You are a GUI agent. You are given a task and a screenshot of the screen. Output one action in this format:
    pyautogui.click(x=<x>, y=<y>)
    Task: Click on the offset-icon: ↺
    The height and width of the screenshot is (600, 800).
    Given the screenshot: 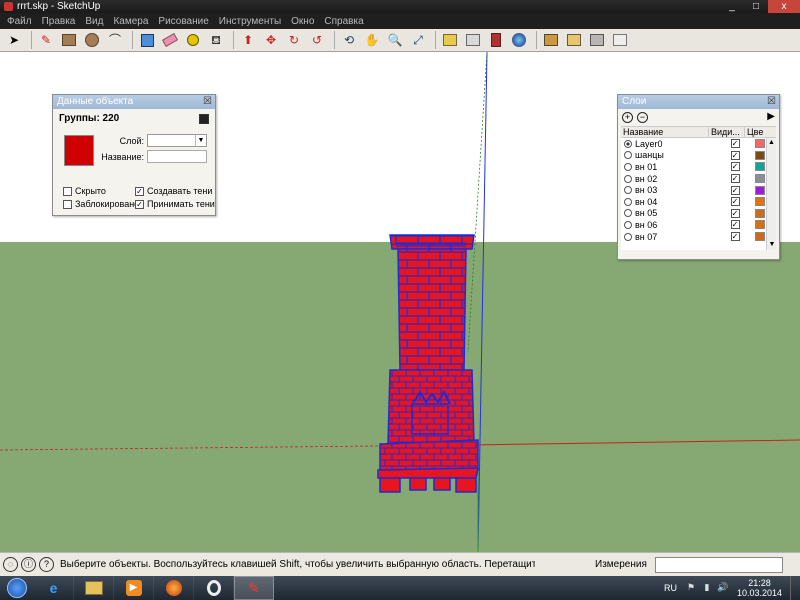 What is the action you would take?
    pyautogui.click(x=317, y=40)
    